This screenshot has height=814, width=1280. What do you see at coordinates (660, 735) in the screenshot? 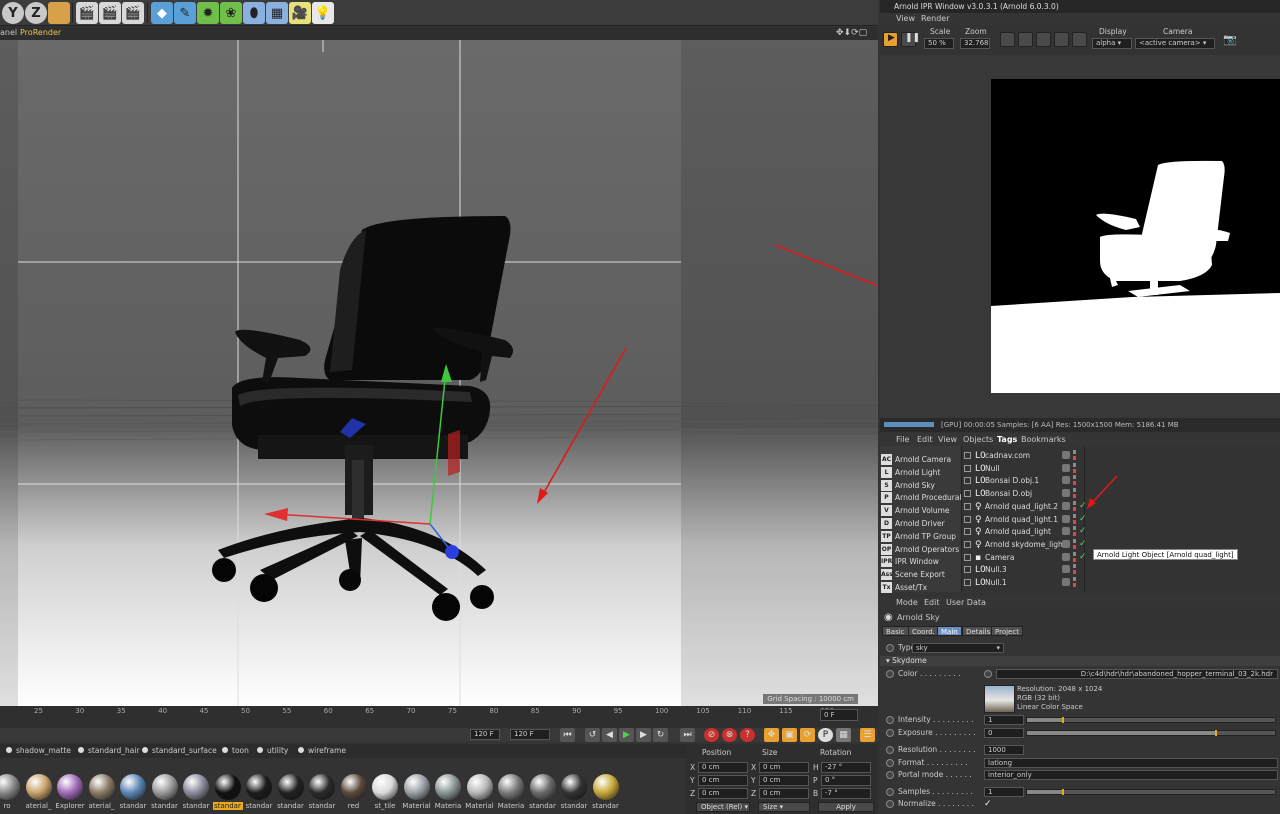
I see `next-key-button: ↻` at bounding box center [660, 735].